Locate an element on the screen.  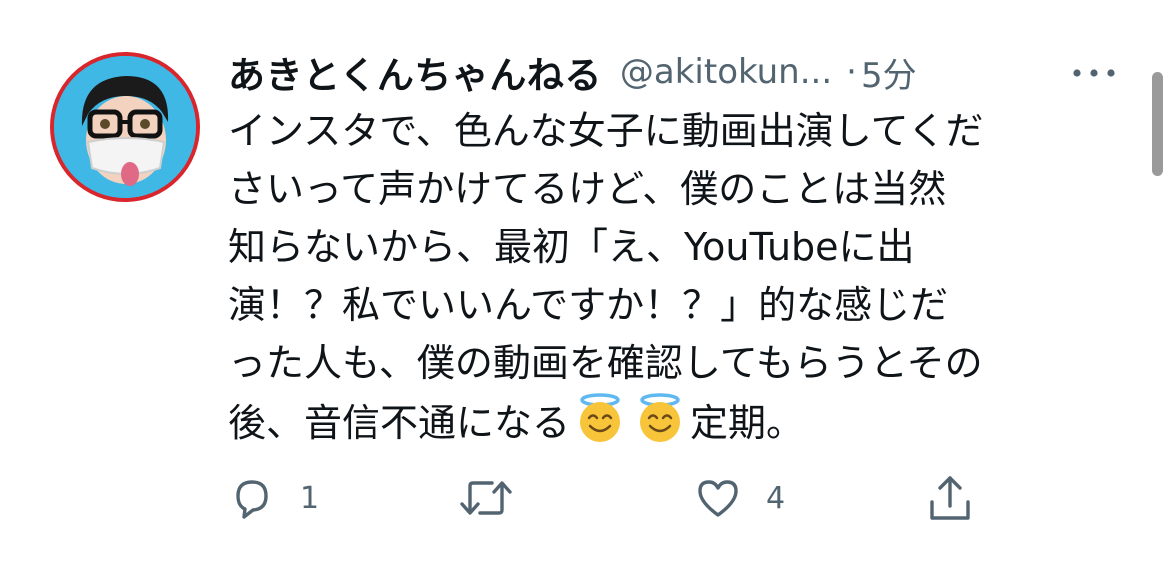
share-icon is located at coordinates (950, 498).